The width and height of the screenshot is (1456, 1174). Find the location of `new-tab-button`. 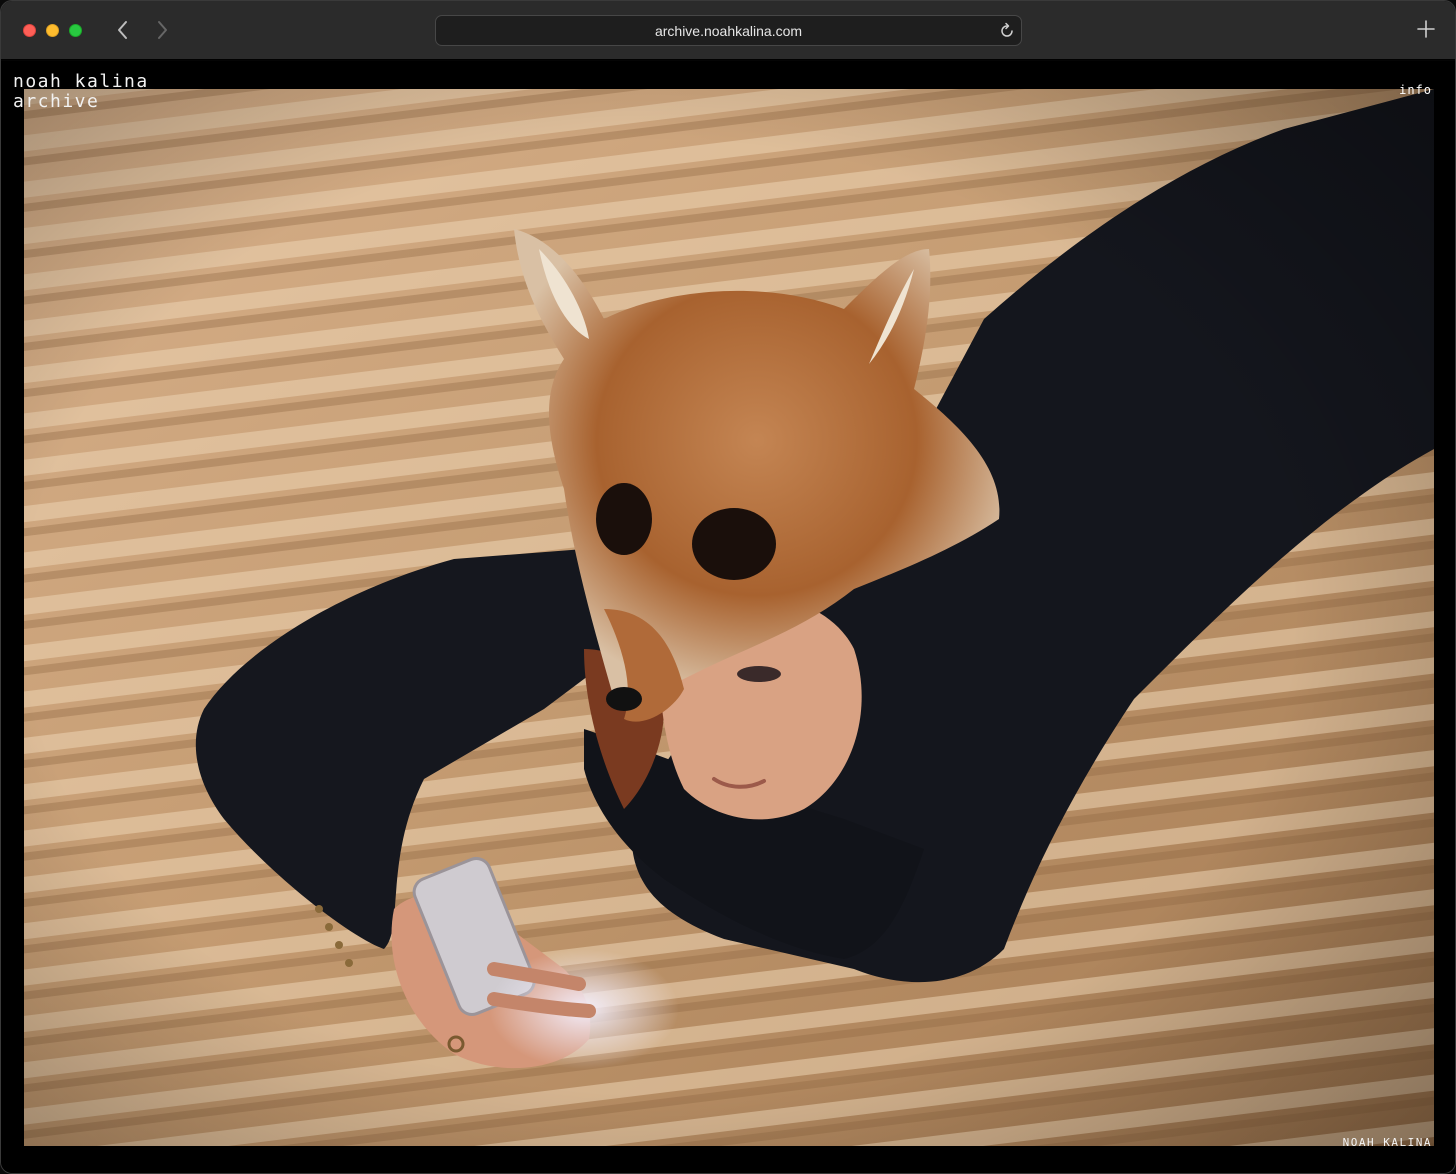

new-tab-button is located at coordinates (1426, 29).